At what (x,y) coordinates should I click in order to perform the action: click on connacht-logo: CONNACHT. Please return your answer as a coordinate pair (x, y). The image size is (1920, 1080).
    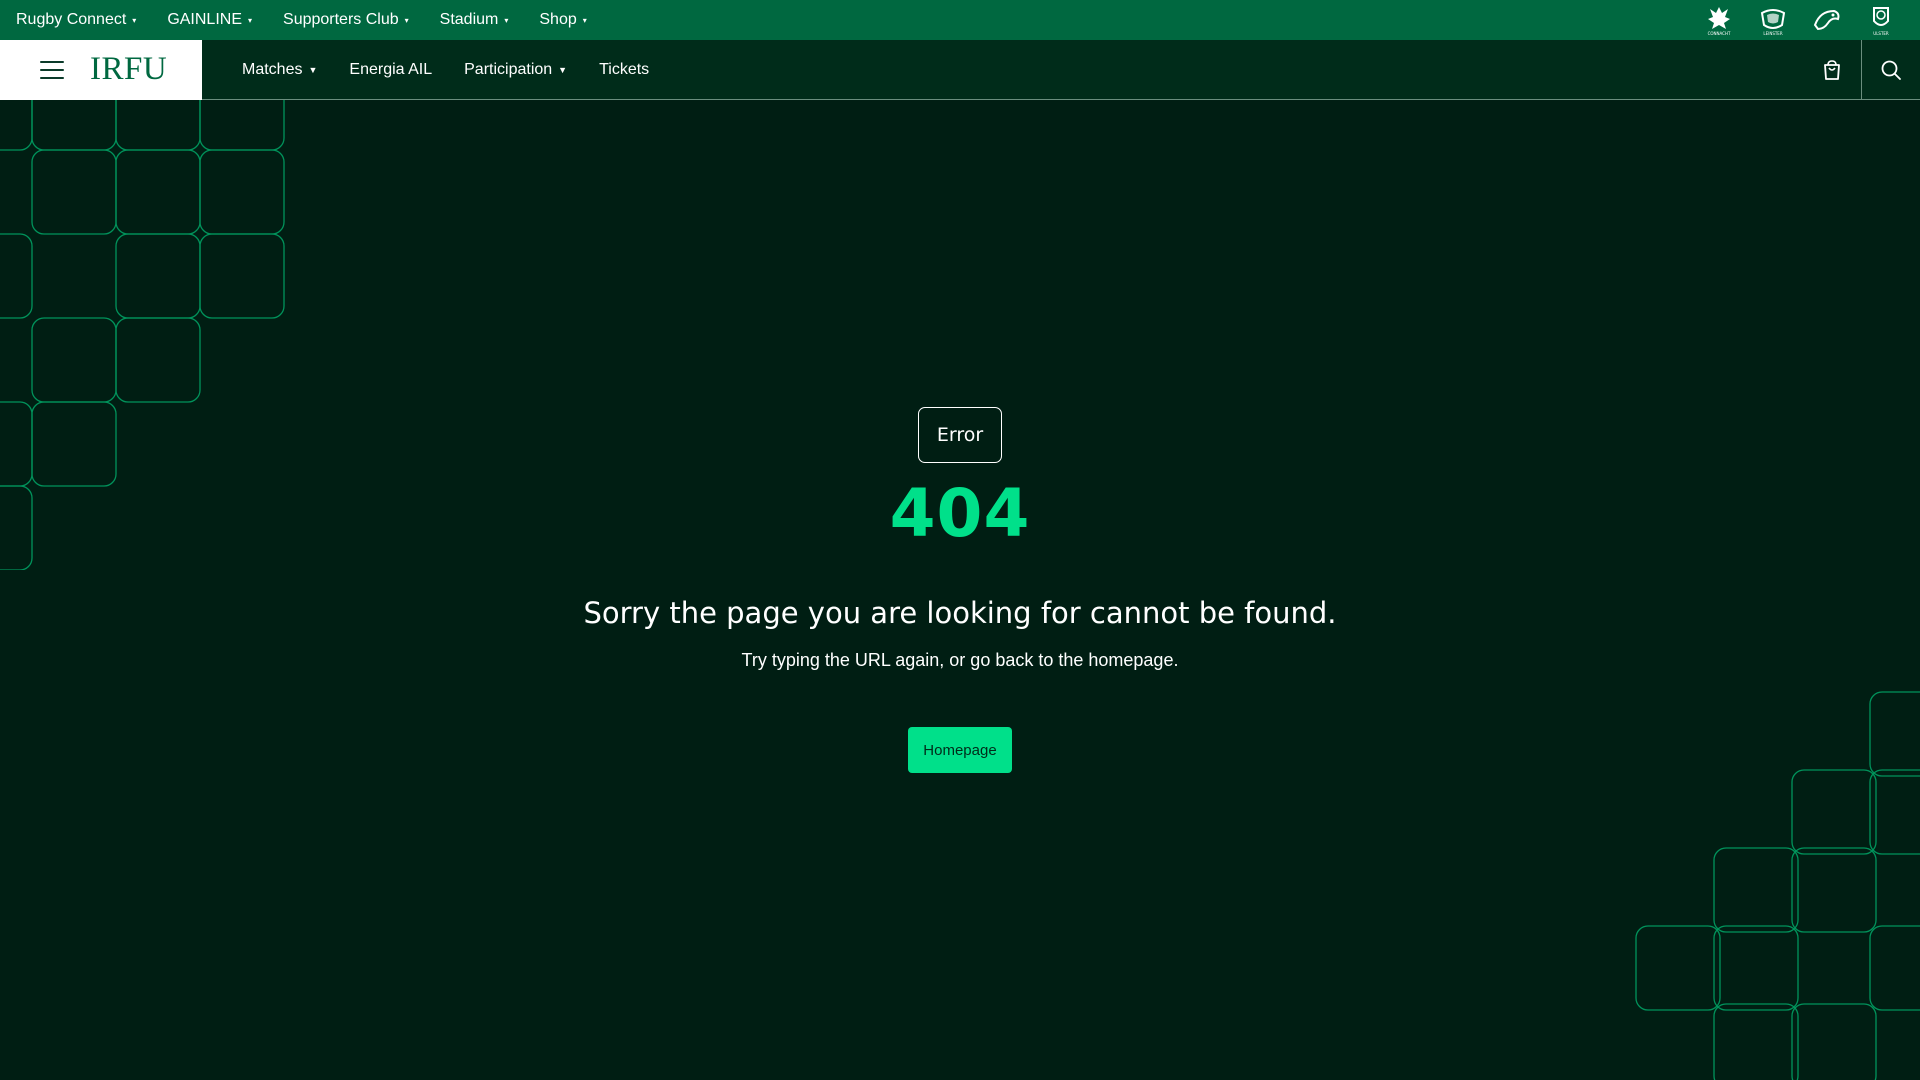
    Looking at the image, I should click on (1719, 20).